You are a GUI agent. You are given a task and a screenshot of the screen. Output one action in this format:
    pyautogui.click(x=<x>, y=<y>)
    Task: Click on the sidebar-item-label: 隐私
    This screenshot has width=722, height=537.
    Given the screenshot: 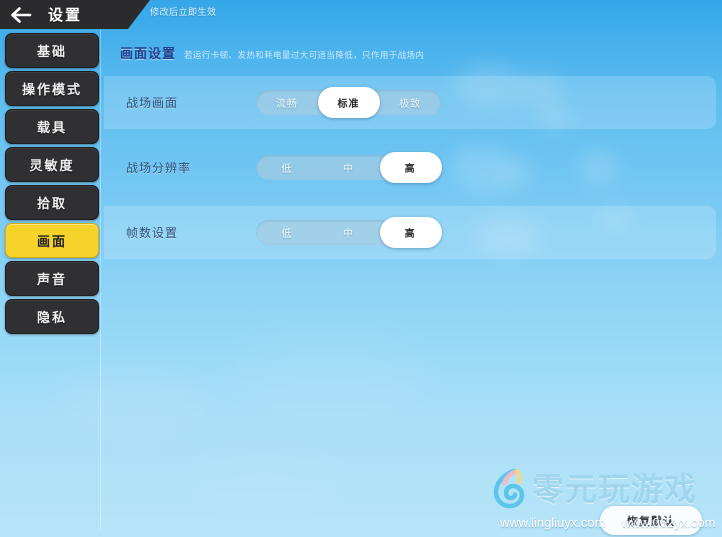 What is the action you would take?
    pyautogui.click(x=51, y=317)
    